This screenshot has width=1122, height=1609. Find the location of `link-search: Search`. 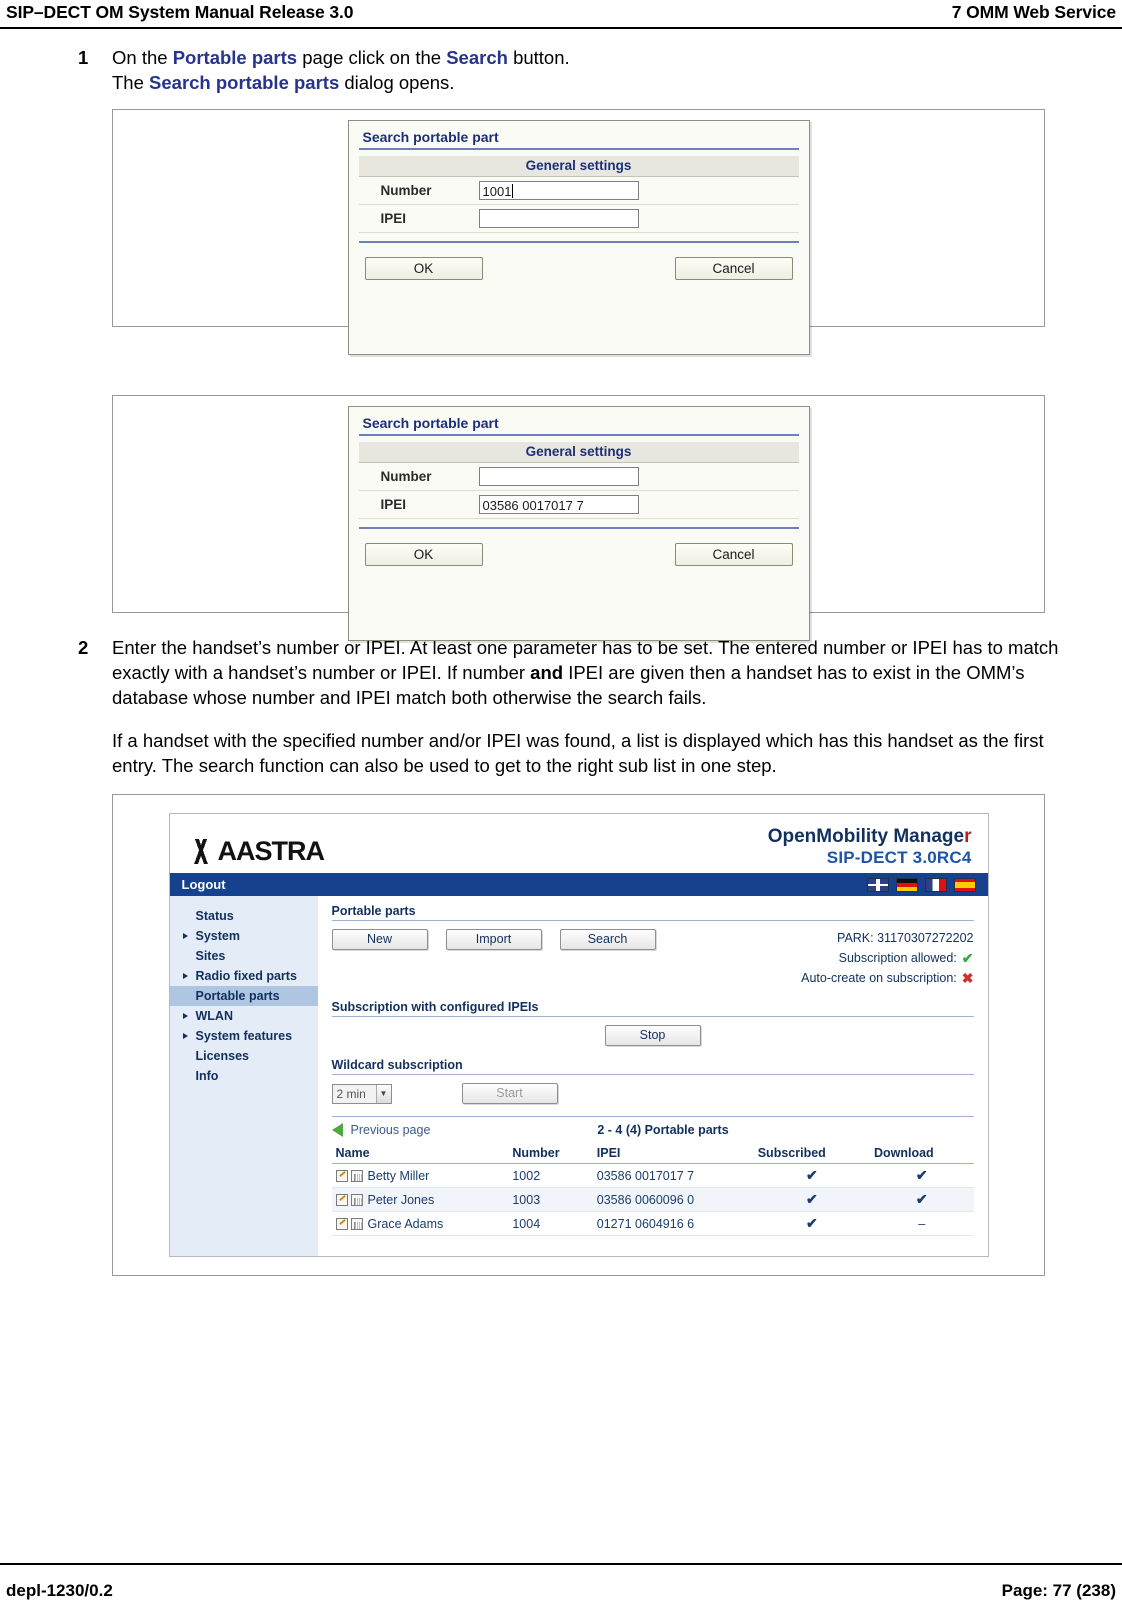

link-search: Search is located at coordinates (477, 57).